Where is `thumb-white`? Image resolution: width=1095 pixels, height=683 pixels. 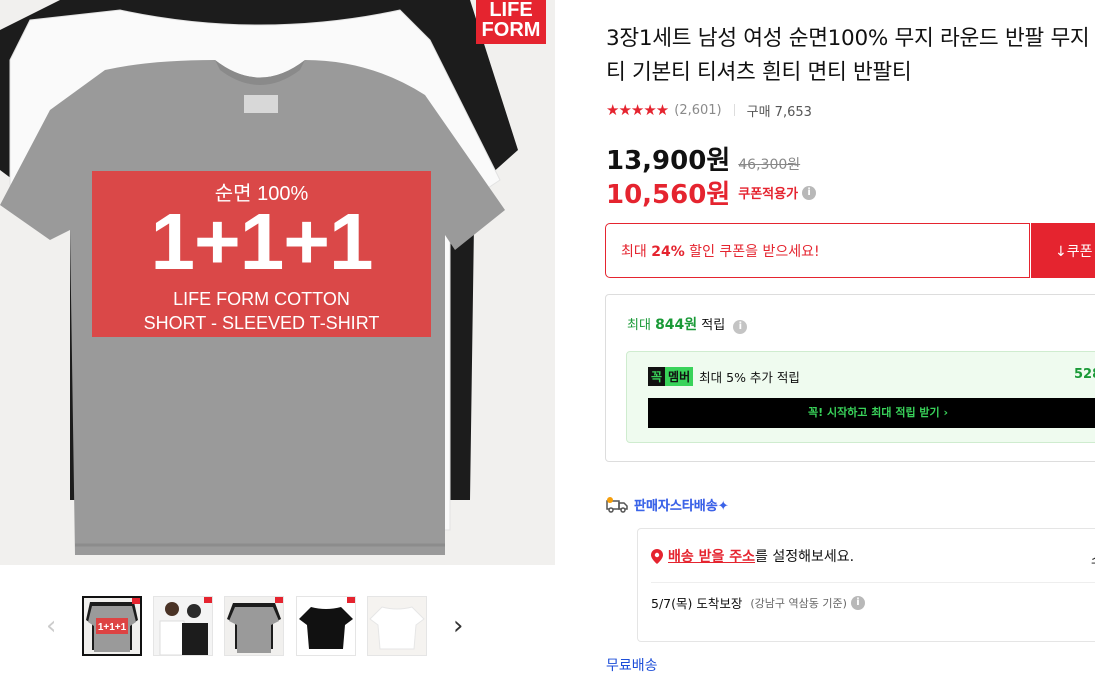 thumb-white is located at coordinates (397, 626).